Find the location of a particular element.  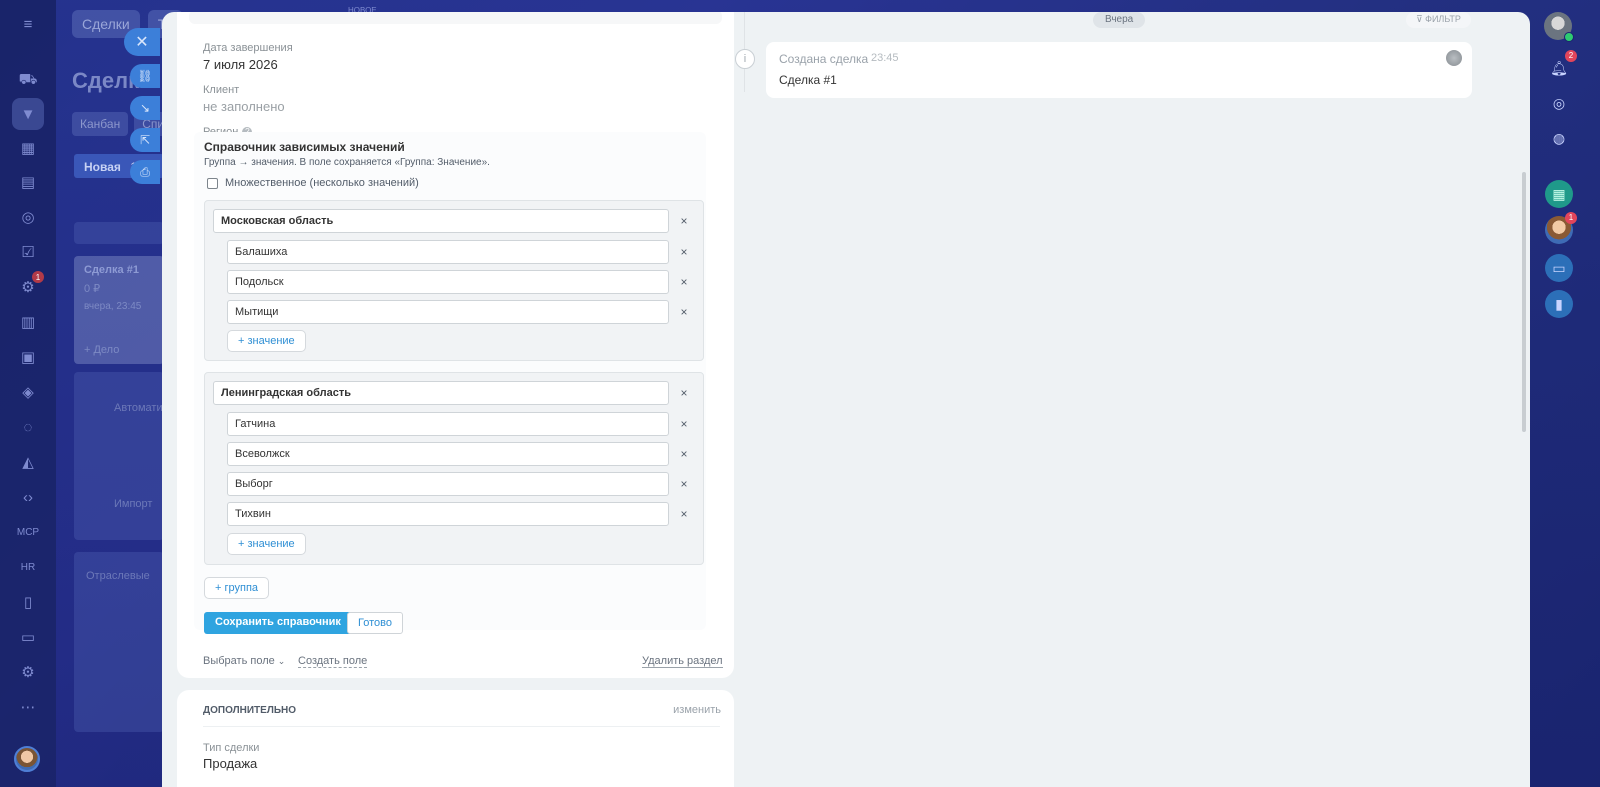

print-button: ⎙ is located at coordinates (145, 172).